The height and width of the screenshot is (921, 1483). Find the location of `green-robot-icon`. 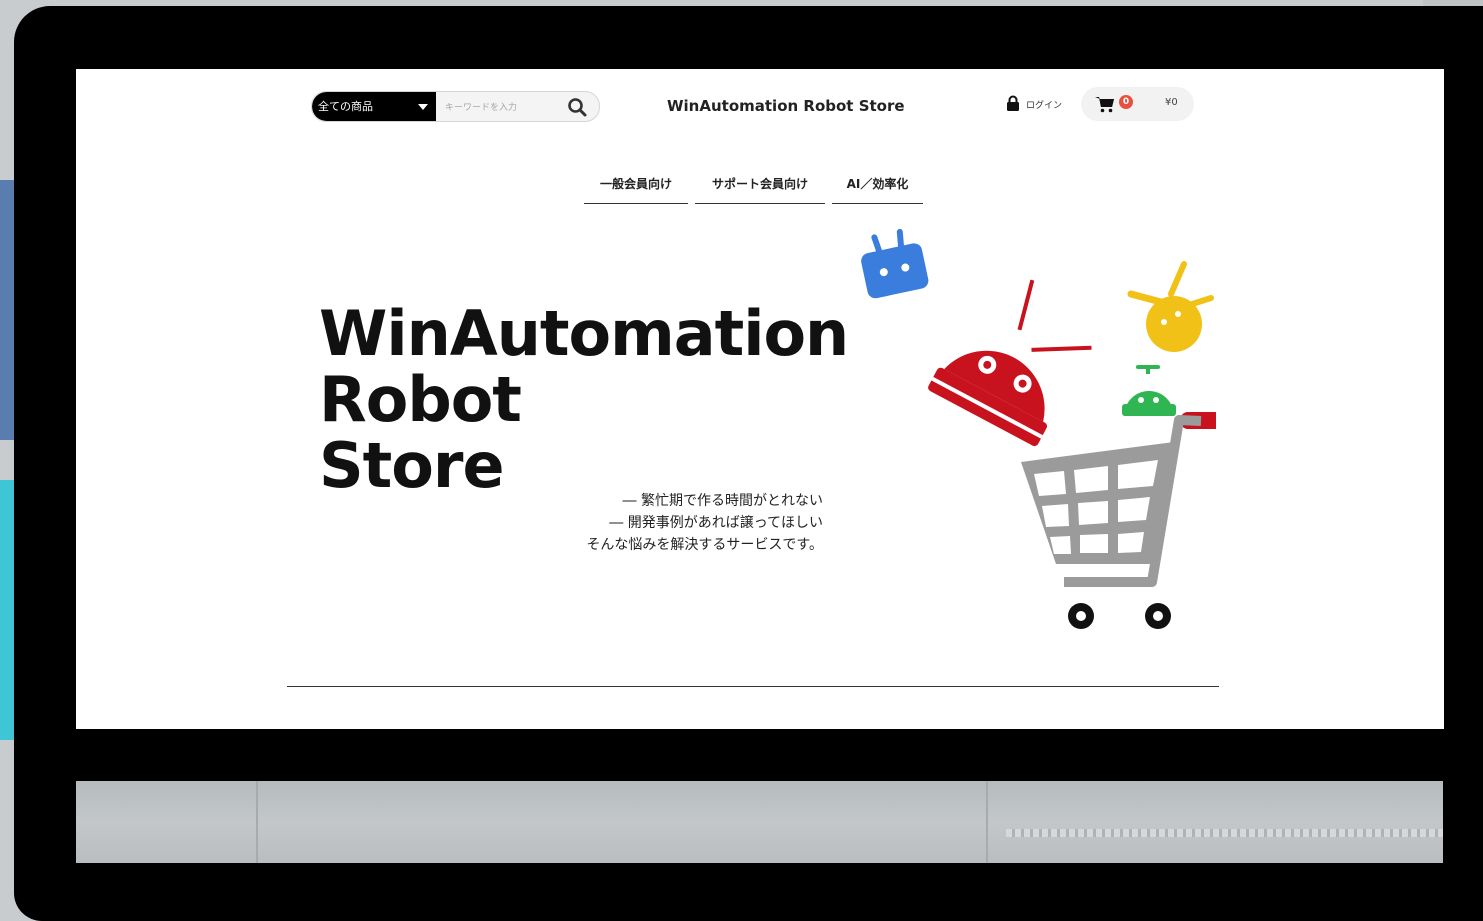

green-robot-icon is located at coordinates (1149, 390).